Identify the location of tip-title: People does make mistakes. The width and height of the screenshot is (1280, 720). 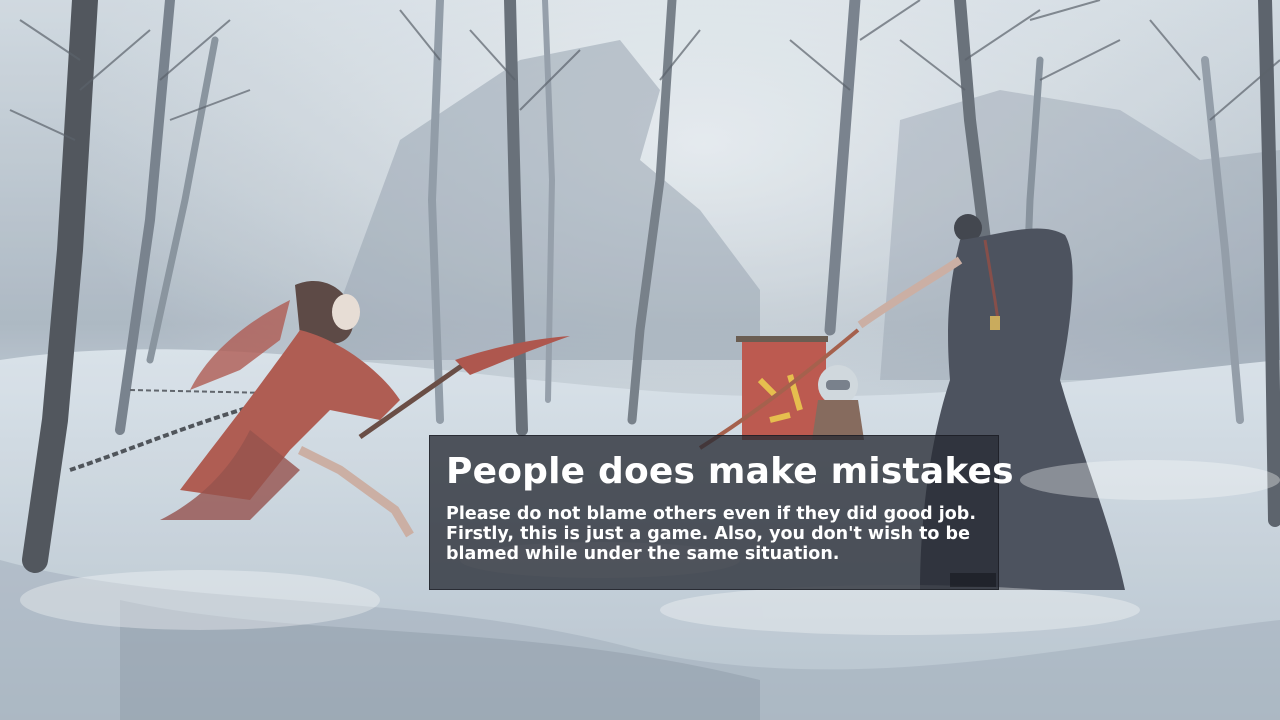
(730, 471).